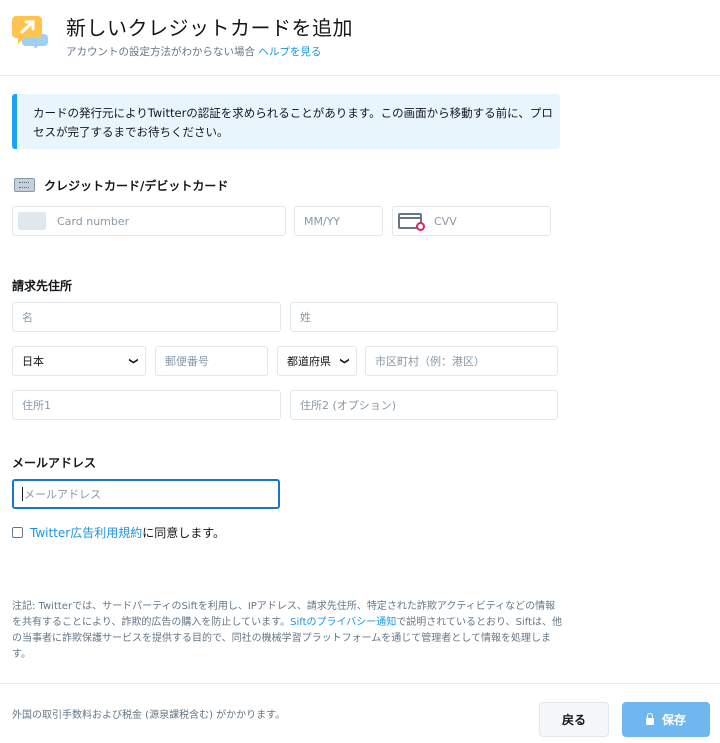 The height and width of the screenshot is (743, 720). I want to click on first-name-input: 名, so click(146, 317).